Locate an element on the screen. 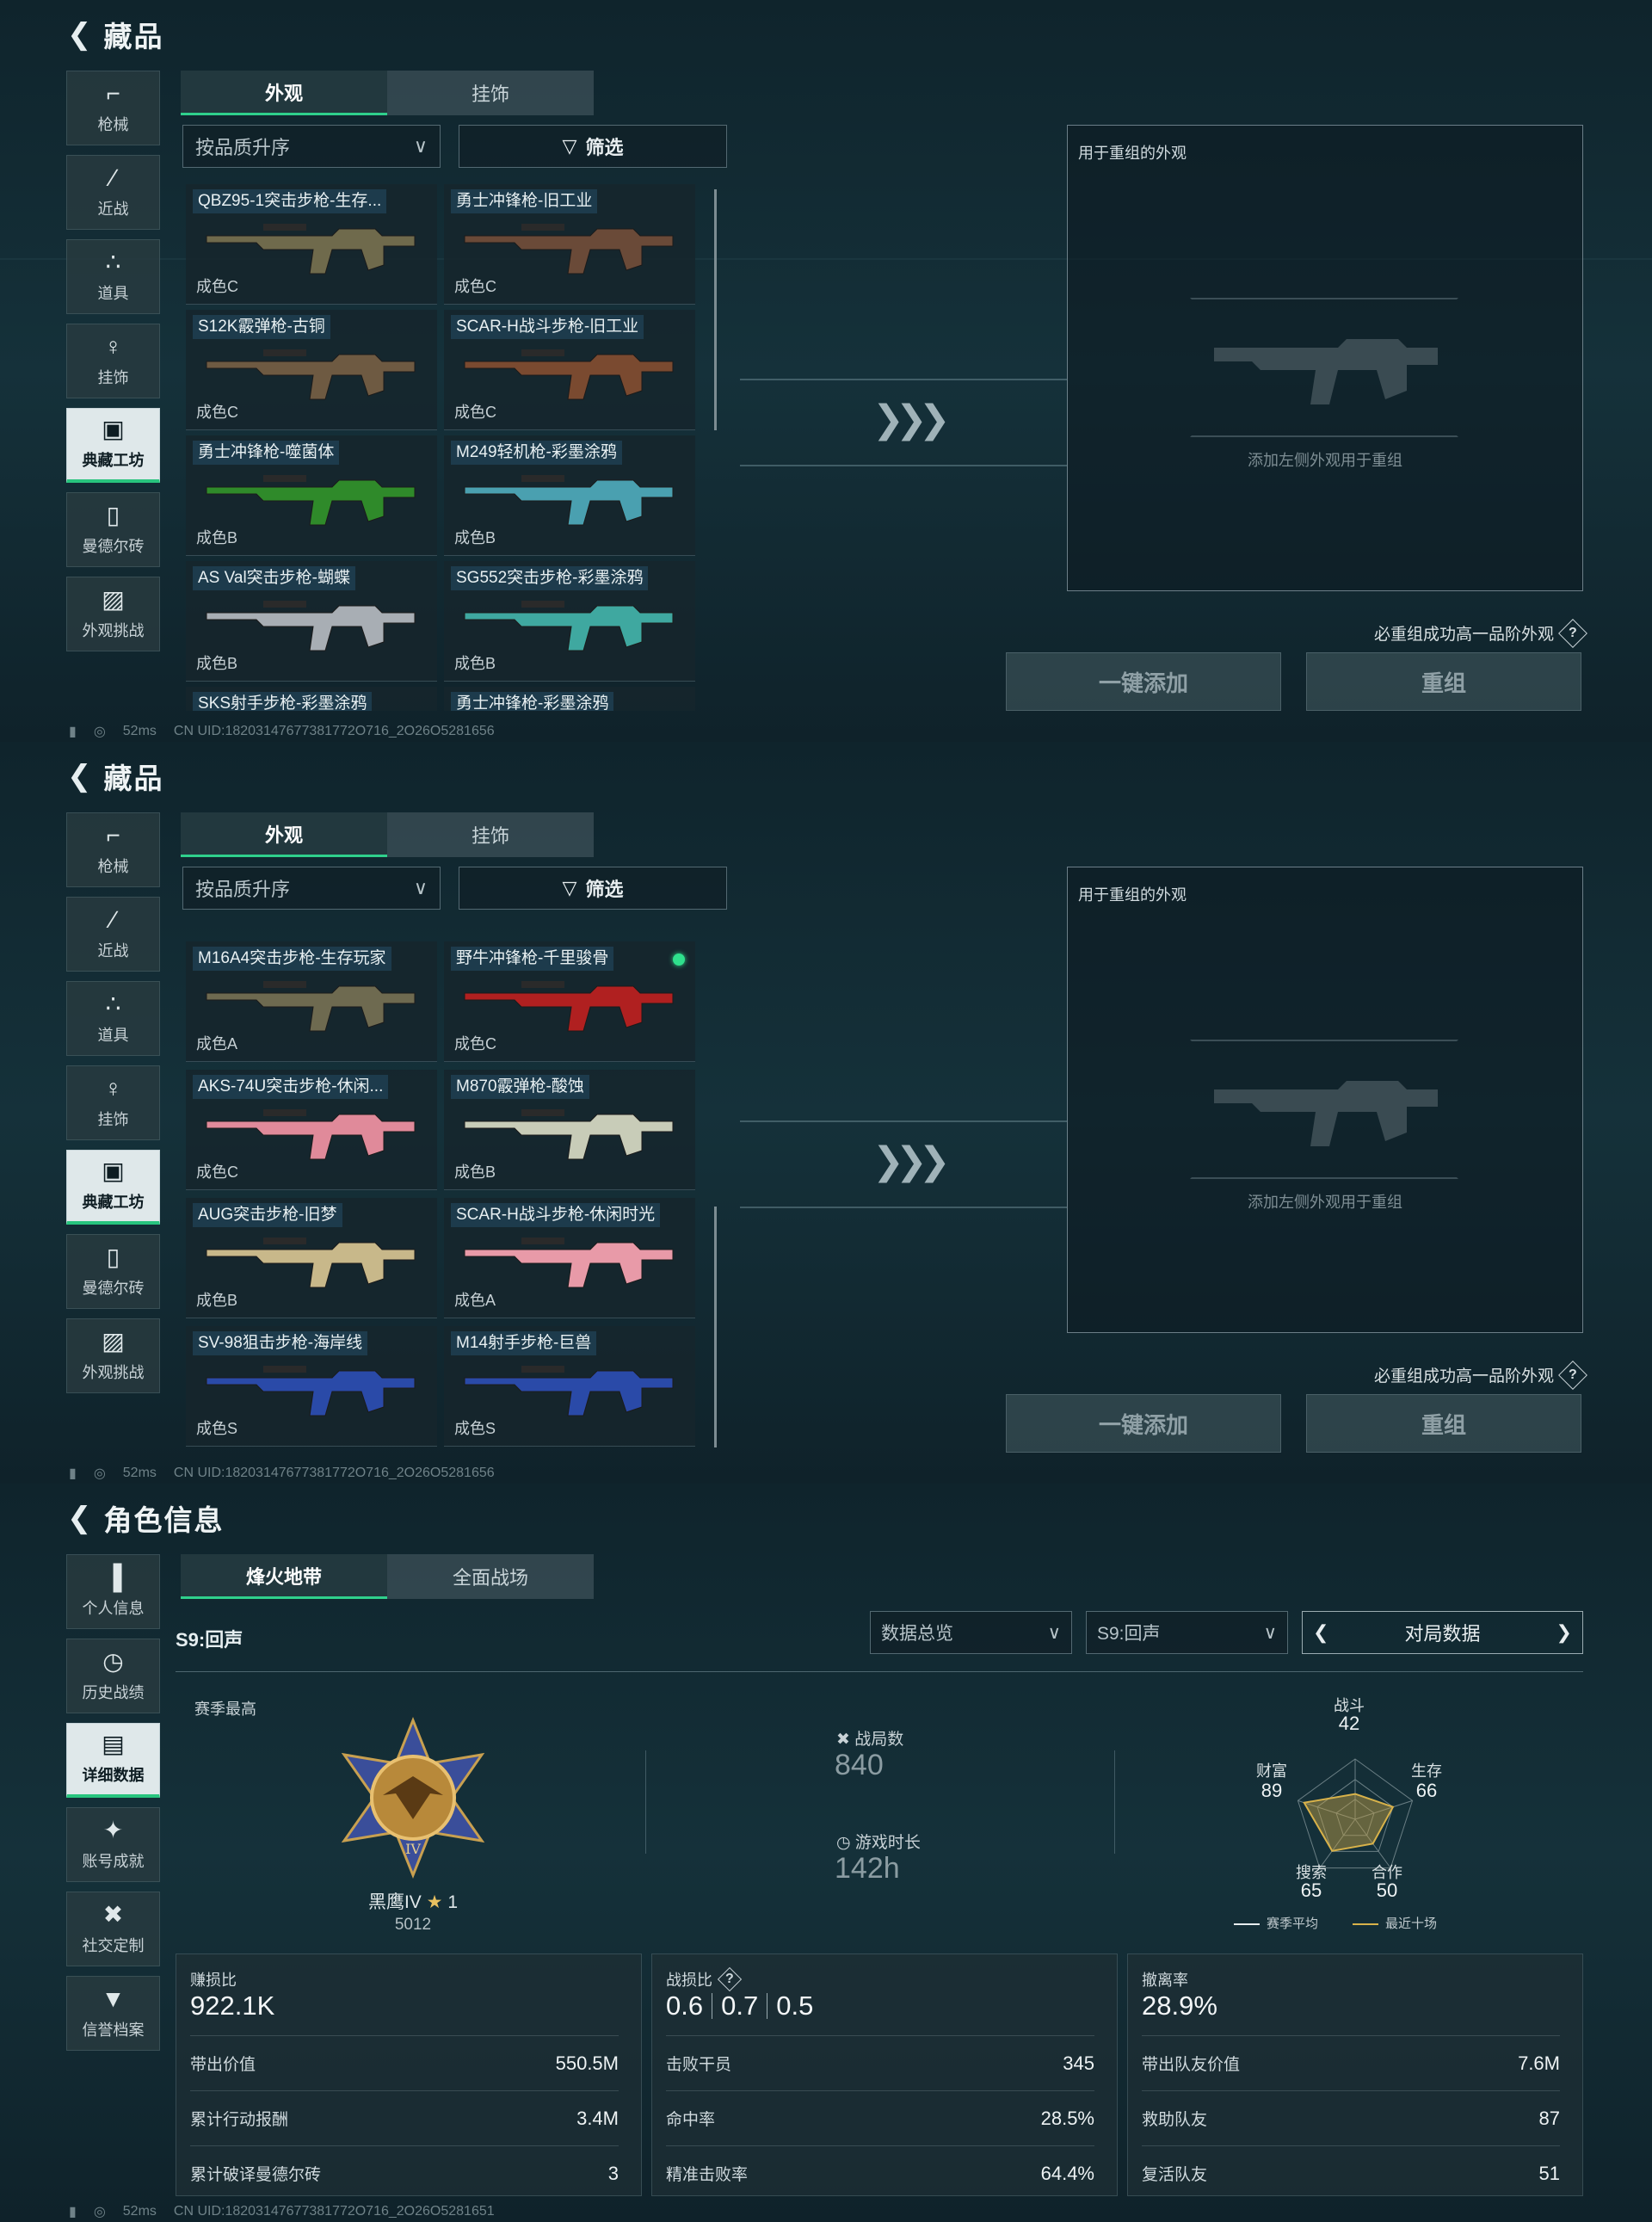 This screenshot has width=1652, height=2222. page-title: 藏品 is located at coordinates (133, 778).